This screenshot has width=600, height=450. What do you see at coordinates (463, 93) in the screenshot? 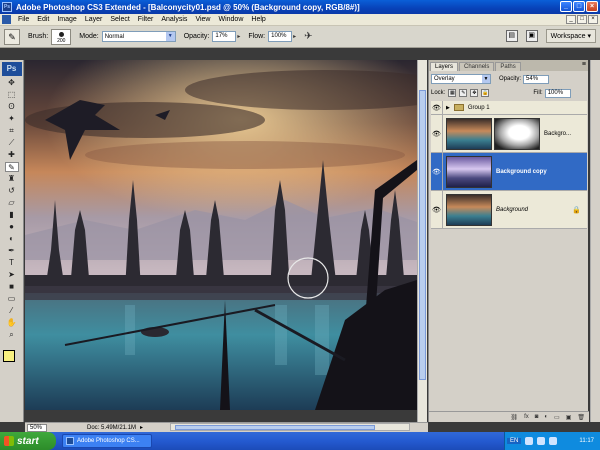
I see `lock-pixels-icon: ✎` at bounding box center [463, 93].